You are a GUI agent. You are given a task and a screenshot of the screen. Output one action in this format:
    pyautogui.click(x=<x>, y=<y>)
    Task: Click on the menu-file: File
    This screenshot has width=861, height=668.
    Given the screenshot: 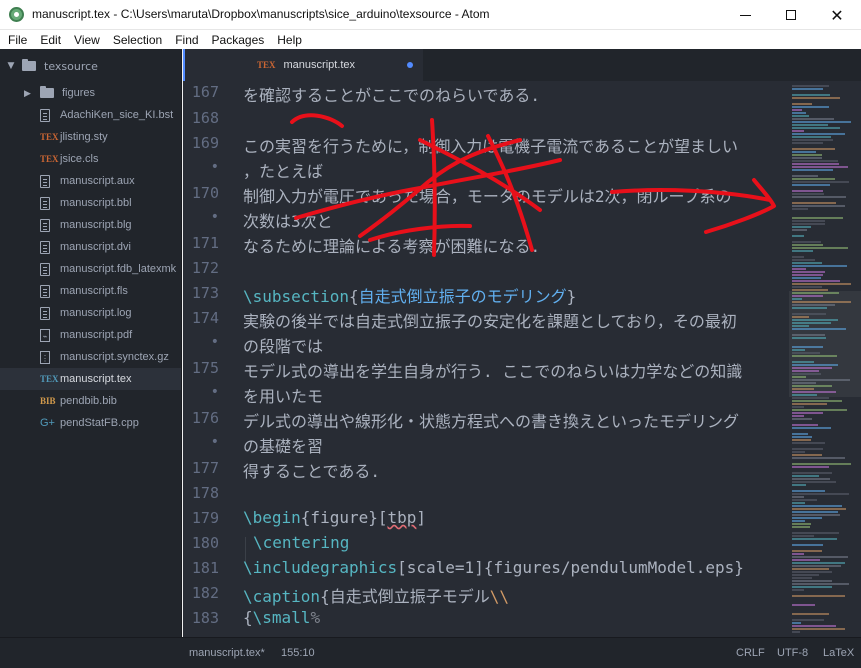 What is the action you would take?
    pyautogui.click(x=17, y=40)
    